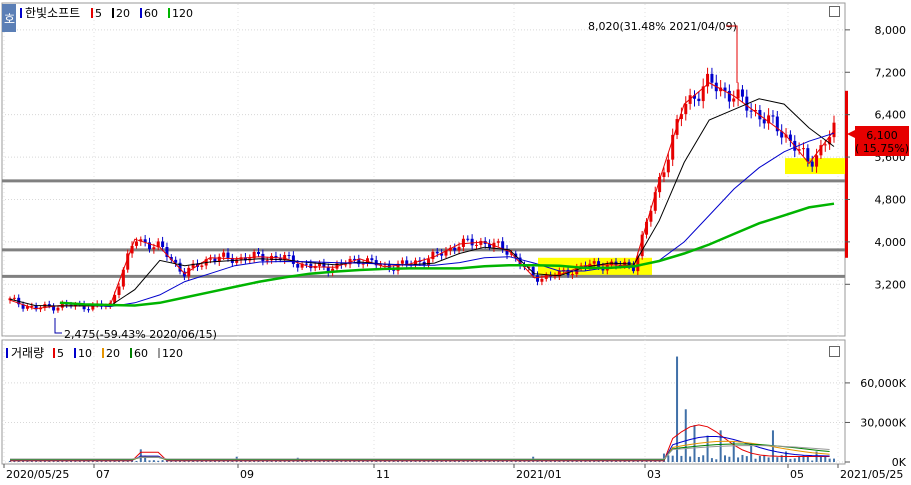 The image size is (911, 485). I want to click on volume-ma-swatch, so click(54, 353).